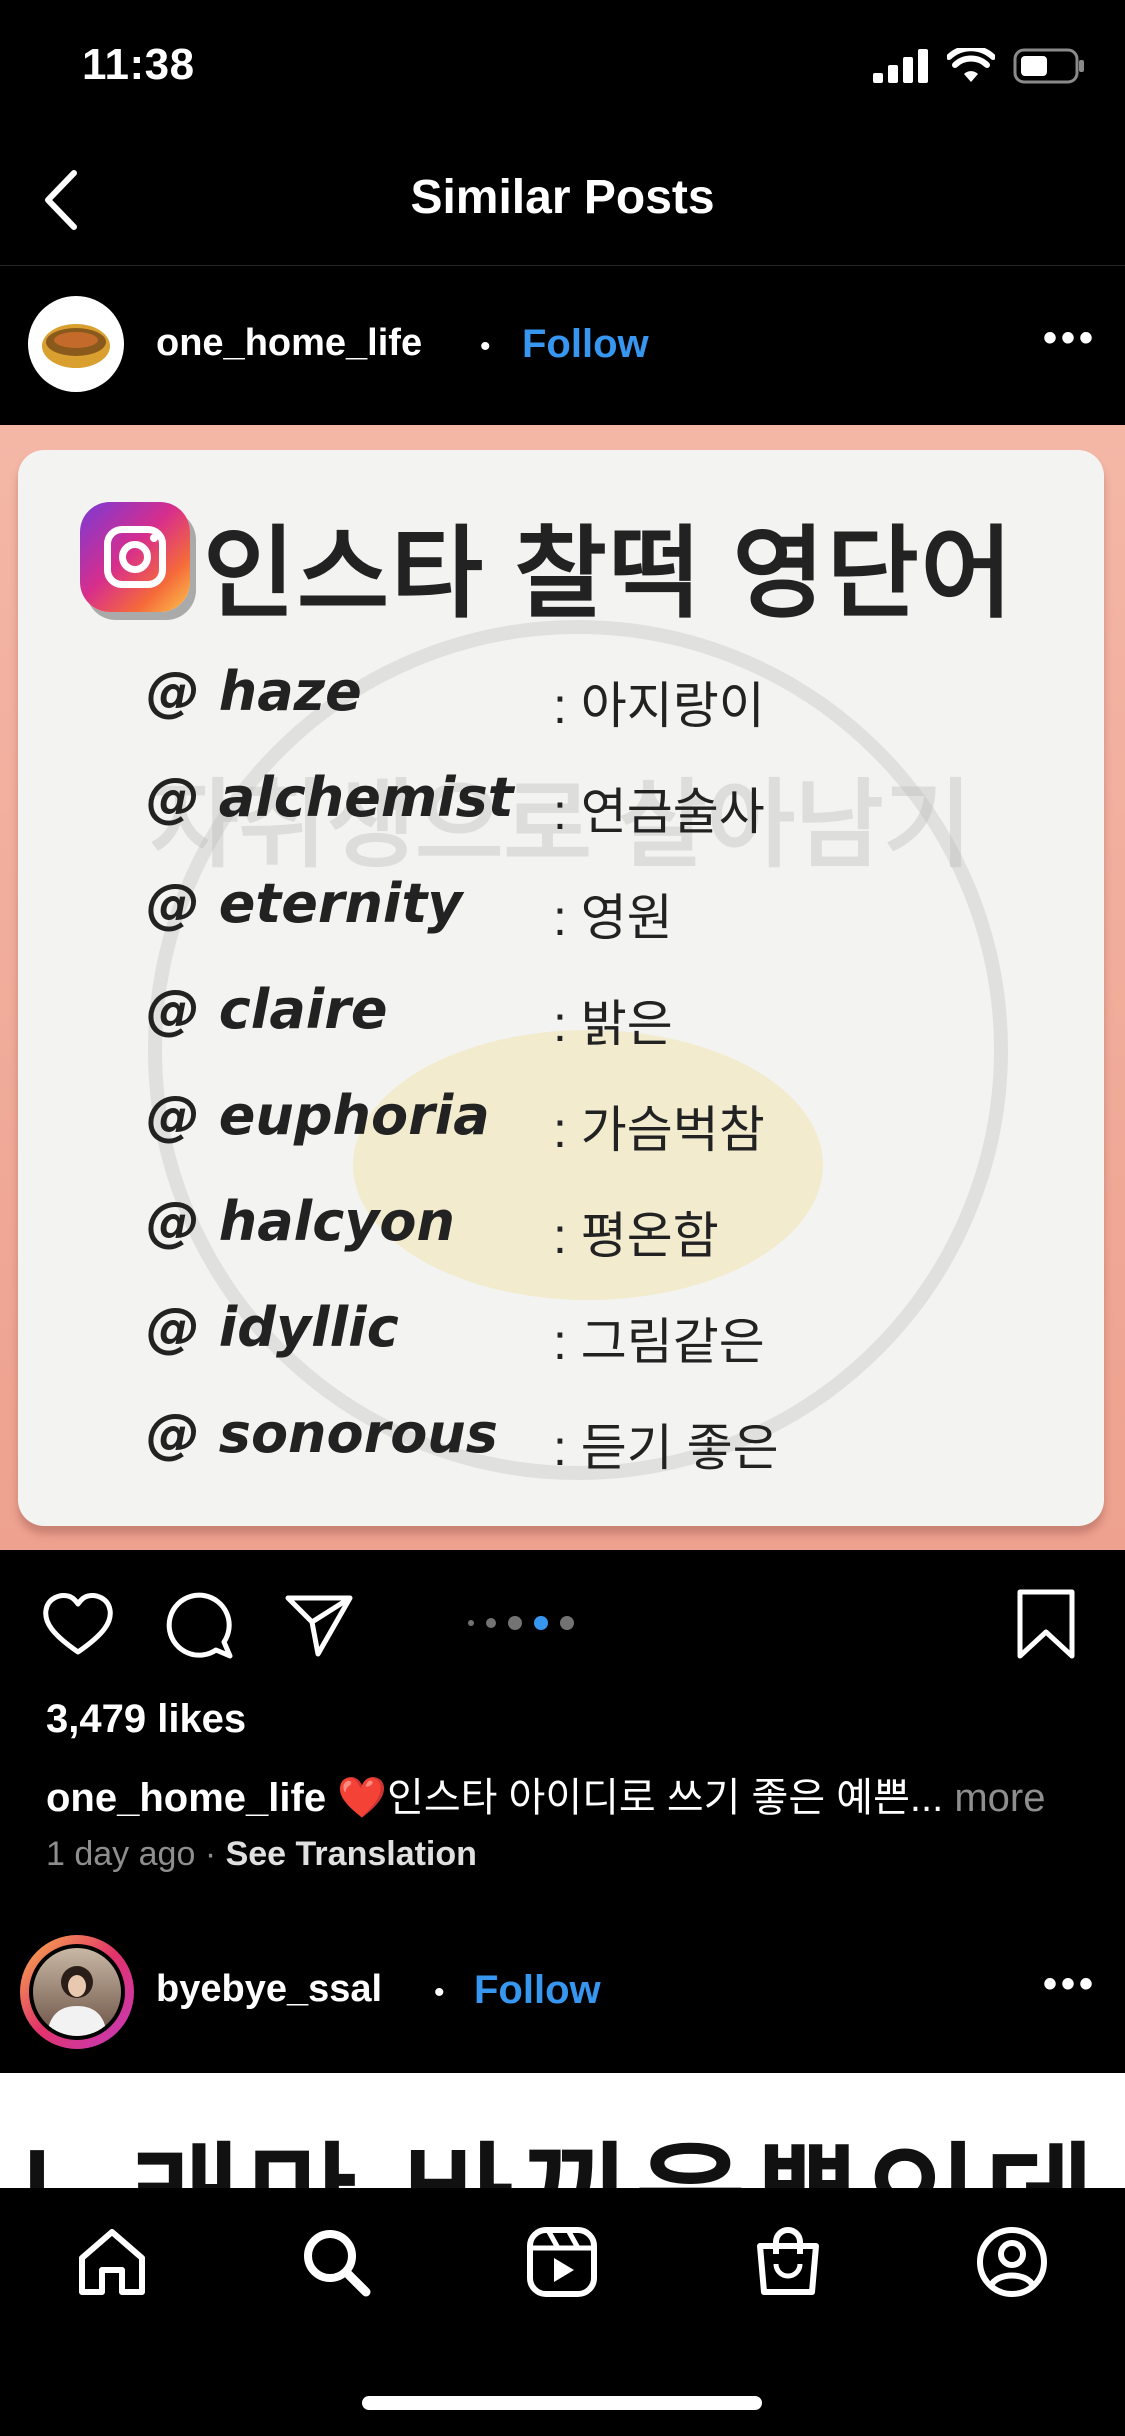 This screenshot has width=1125, height=2436. Describe the element at coordinates (318, 1624) in the screenshot. I see `share-icon` at that location.